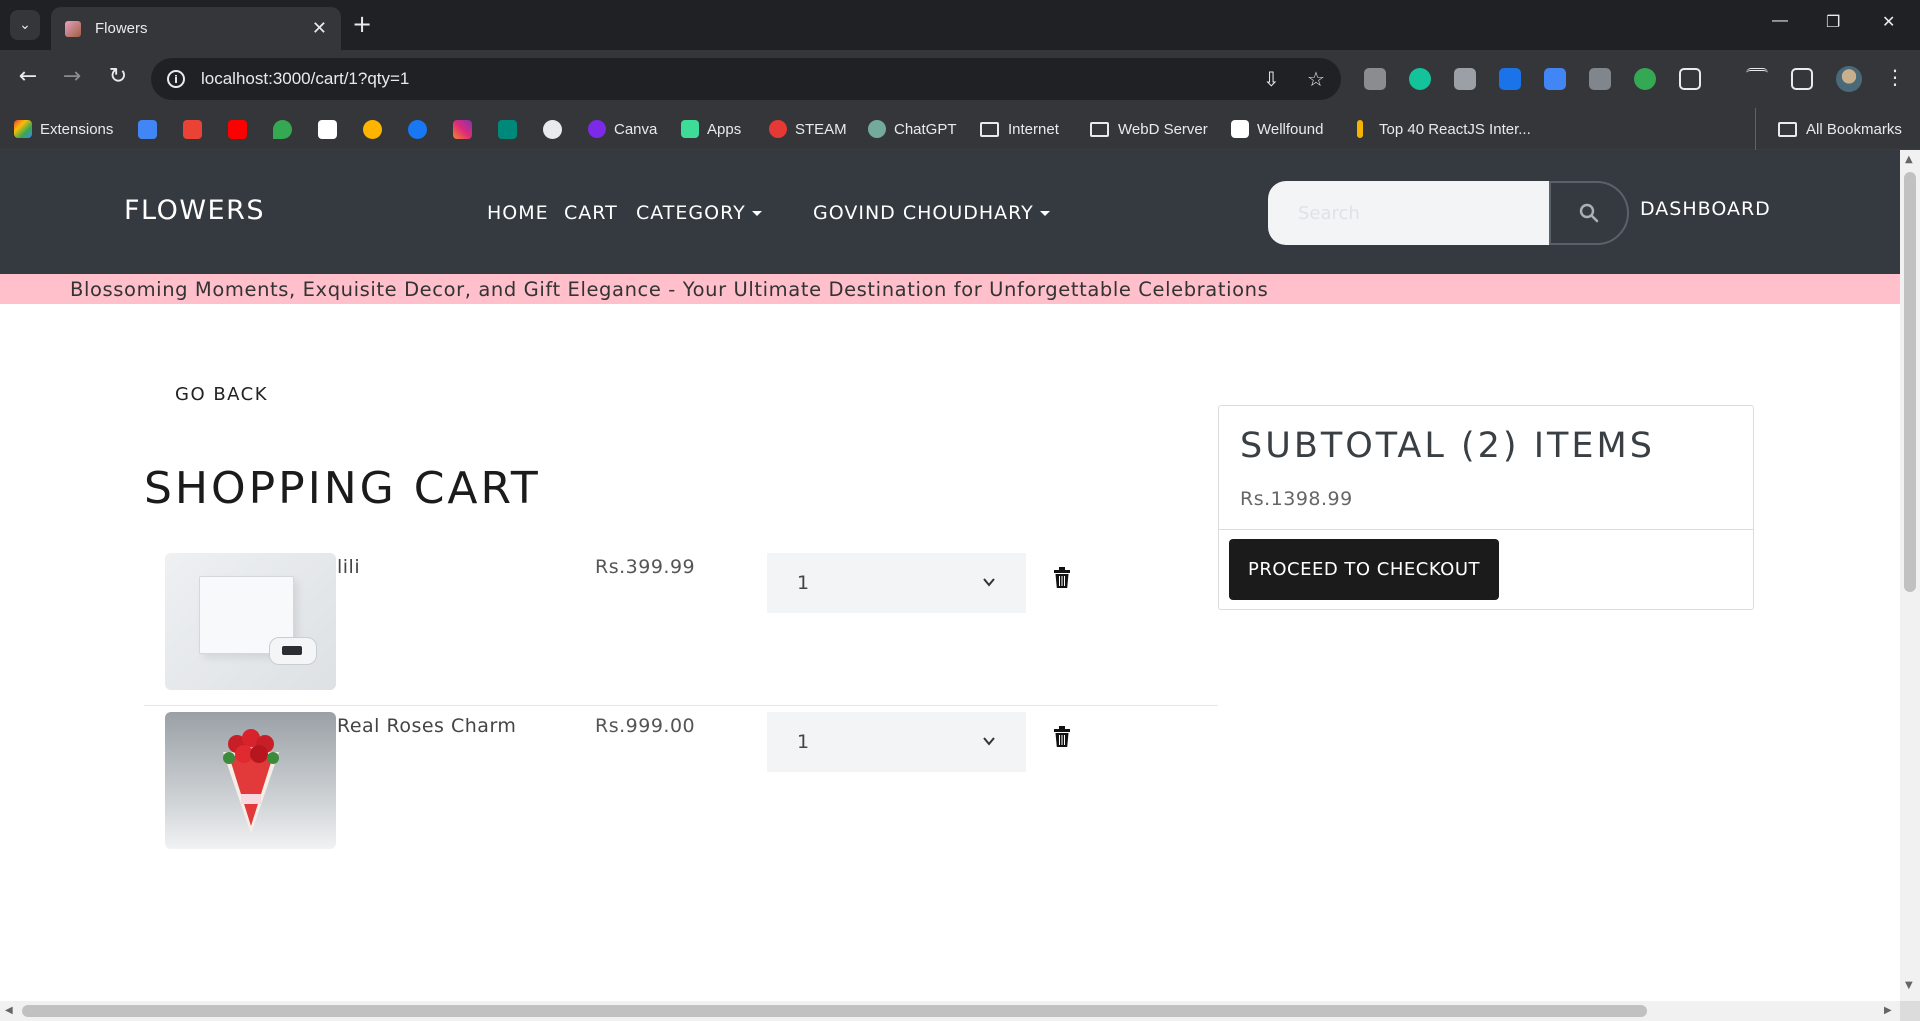 The height and width of the screenshot is (1021, 1920). What do you see at coordinates (1909, 985) in the screenshot?
I see `scroll-down-icon: ▼` at bounding box center [1909, 985].